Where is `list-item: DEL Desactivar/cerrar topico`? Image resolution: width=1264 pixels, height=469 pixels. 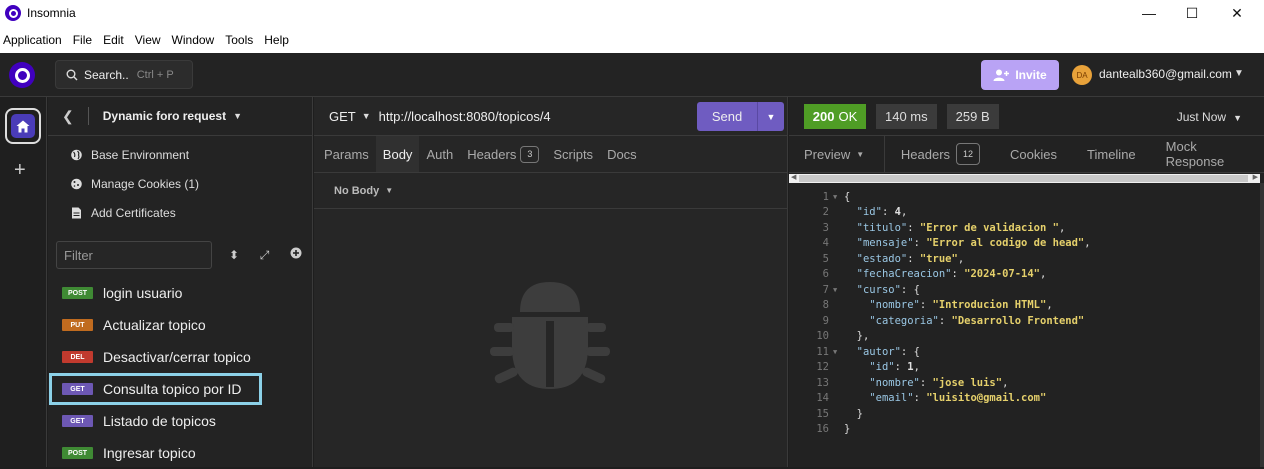 list-item: DEL Desactivar/cerrar topico is located at coordinates (180, 357).